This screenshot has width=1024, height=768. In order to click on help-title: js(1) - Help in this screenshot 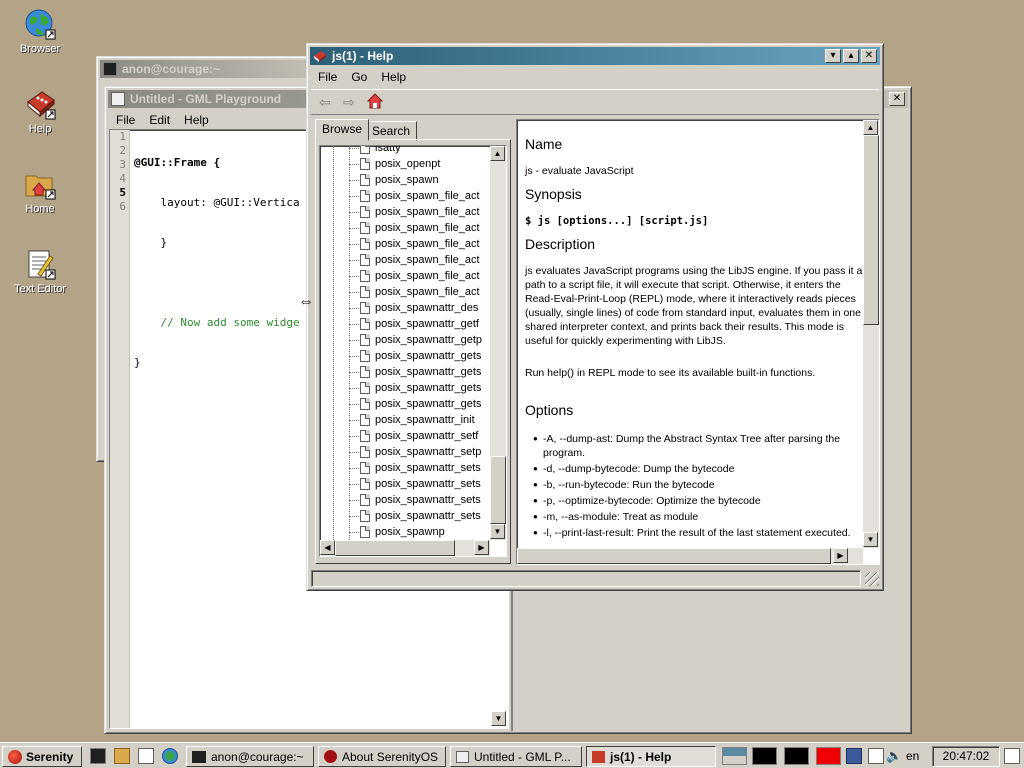, I will do `click(363, 56)`.